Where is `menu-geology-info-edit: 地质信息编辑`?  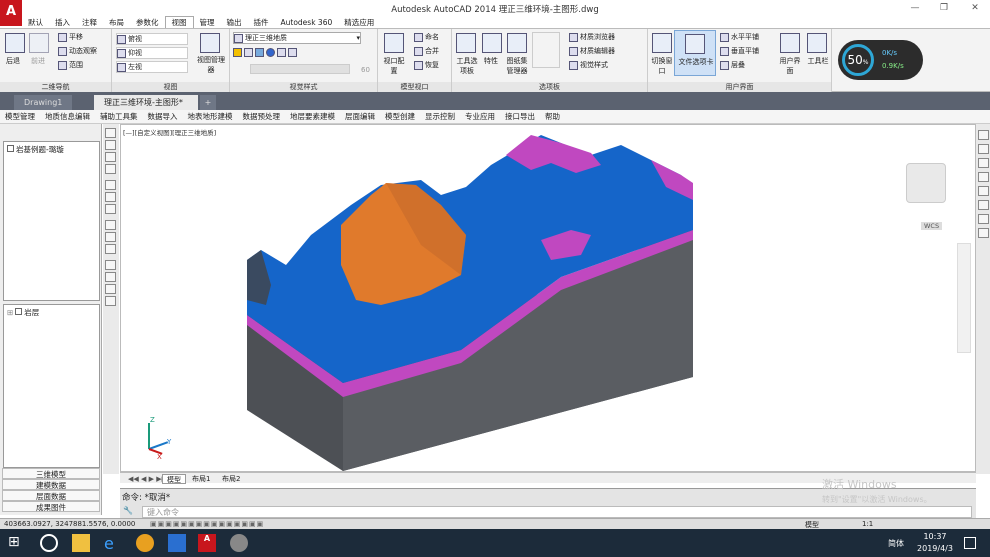
menu-geology-info-edit: 地质信息编辑 is located at coordinates (67, 117).